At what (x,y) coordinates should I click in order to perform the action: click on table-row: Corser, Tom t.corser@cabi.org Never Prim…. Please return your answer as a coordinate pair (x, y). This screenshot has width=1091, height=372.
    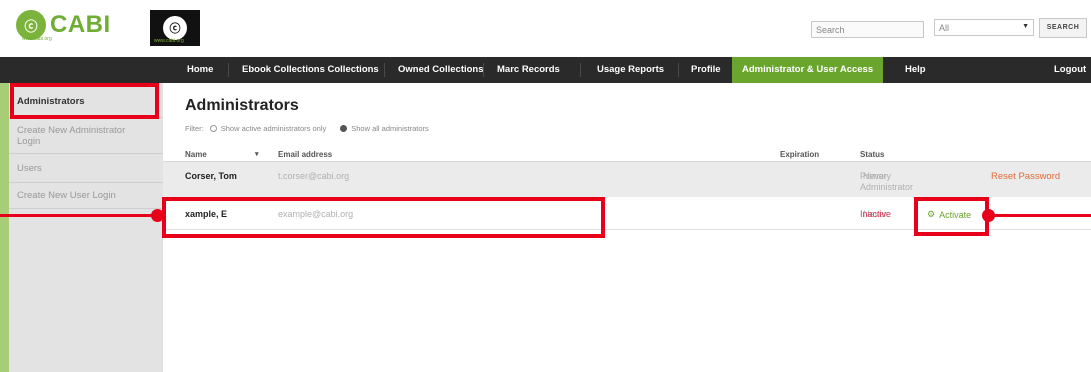
    Looking at the image, I should click on (627, 179).